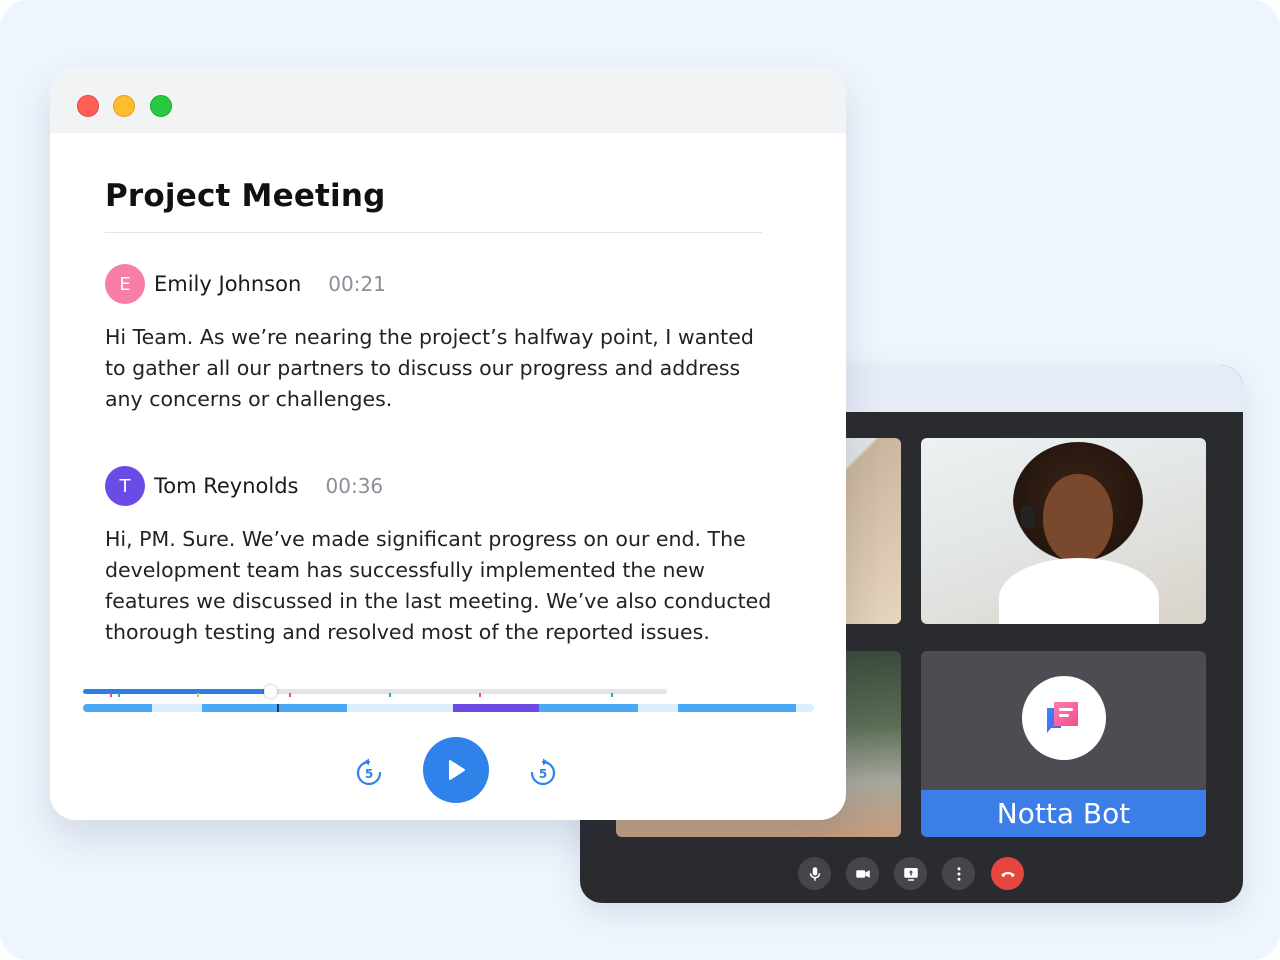 Image resolution: width=1280 pixels, height=960 pixels. I want to click on play-button, so click(456, 770).